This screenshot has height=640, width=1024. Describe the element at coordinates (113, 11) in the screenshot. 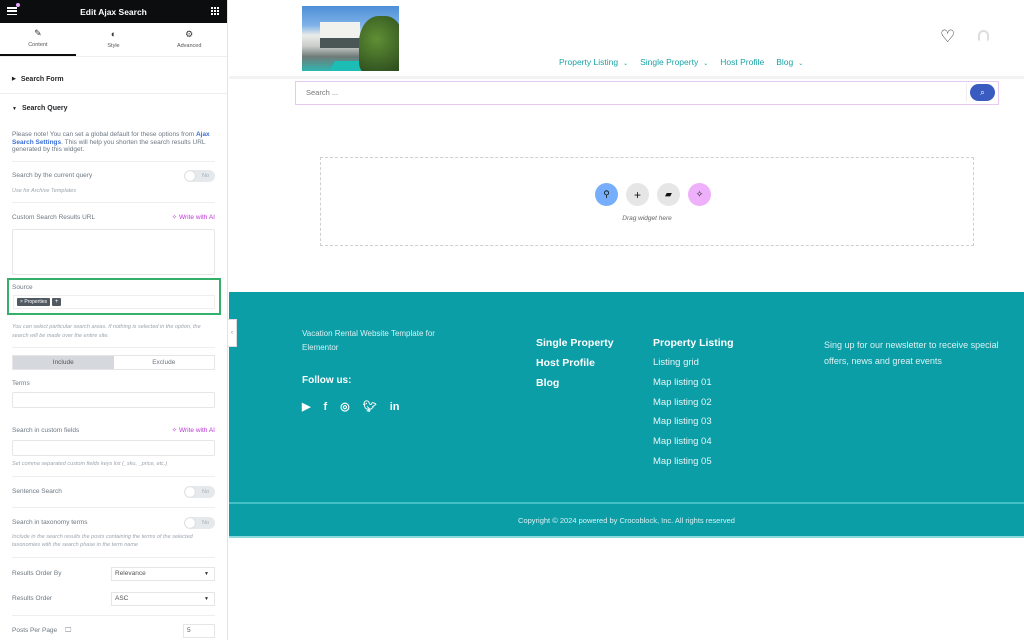

I see `panel-header: Edit Ajax Search` at that location.